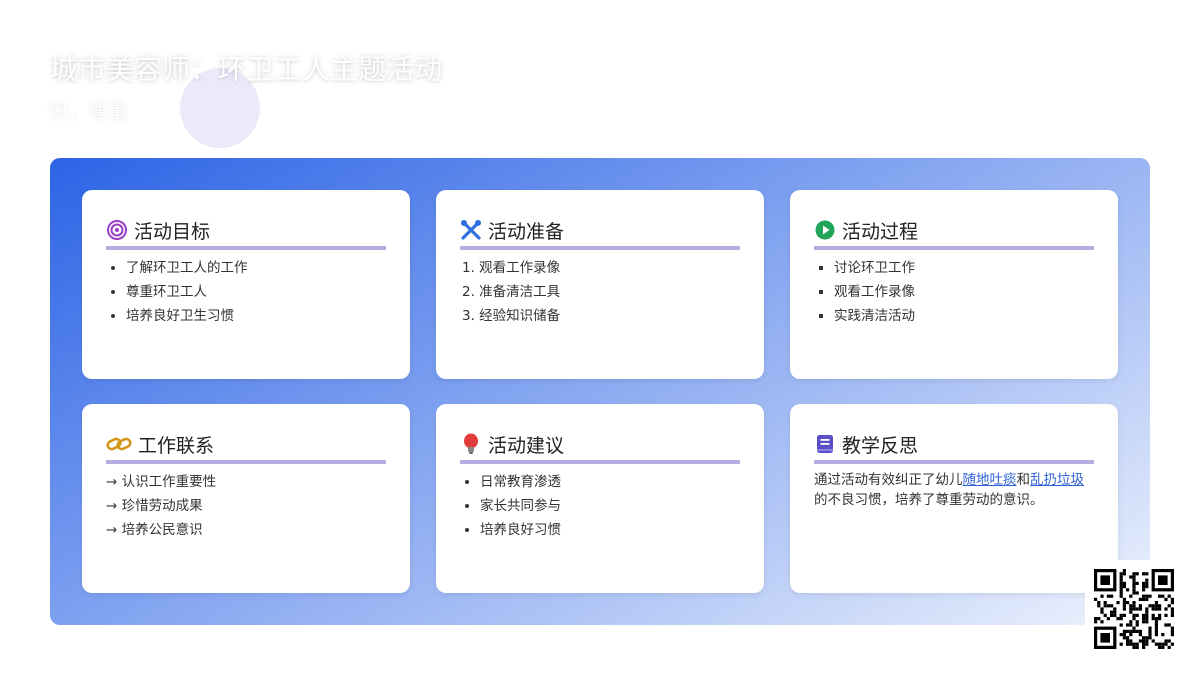  I want to click on suggest-list: 日常教育渗透 家长共同参与 培养良好习惯, so click(600, 506).